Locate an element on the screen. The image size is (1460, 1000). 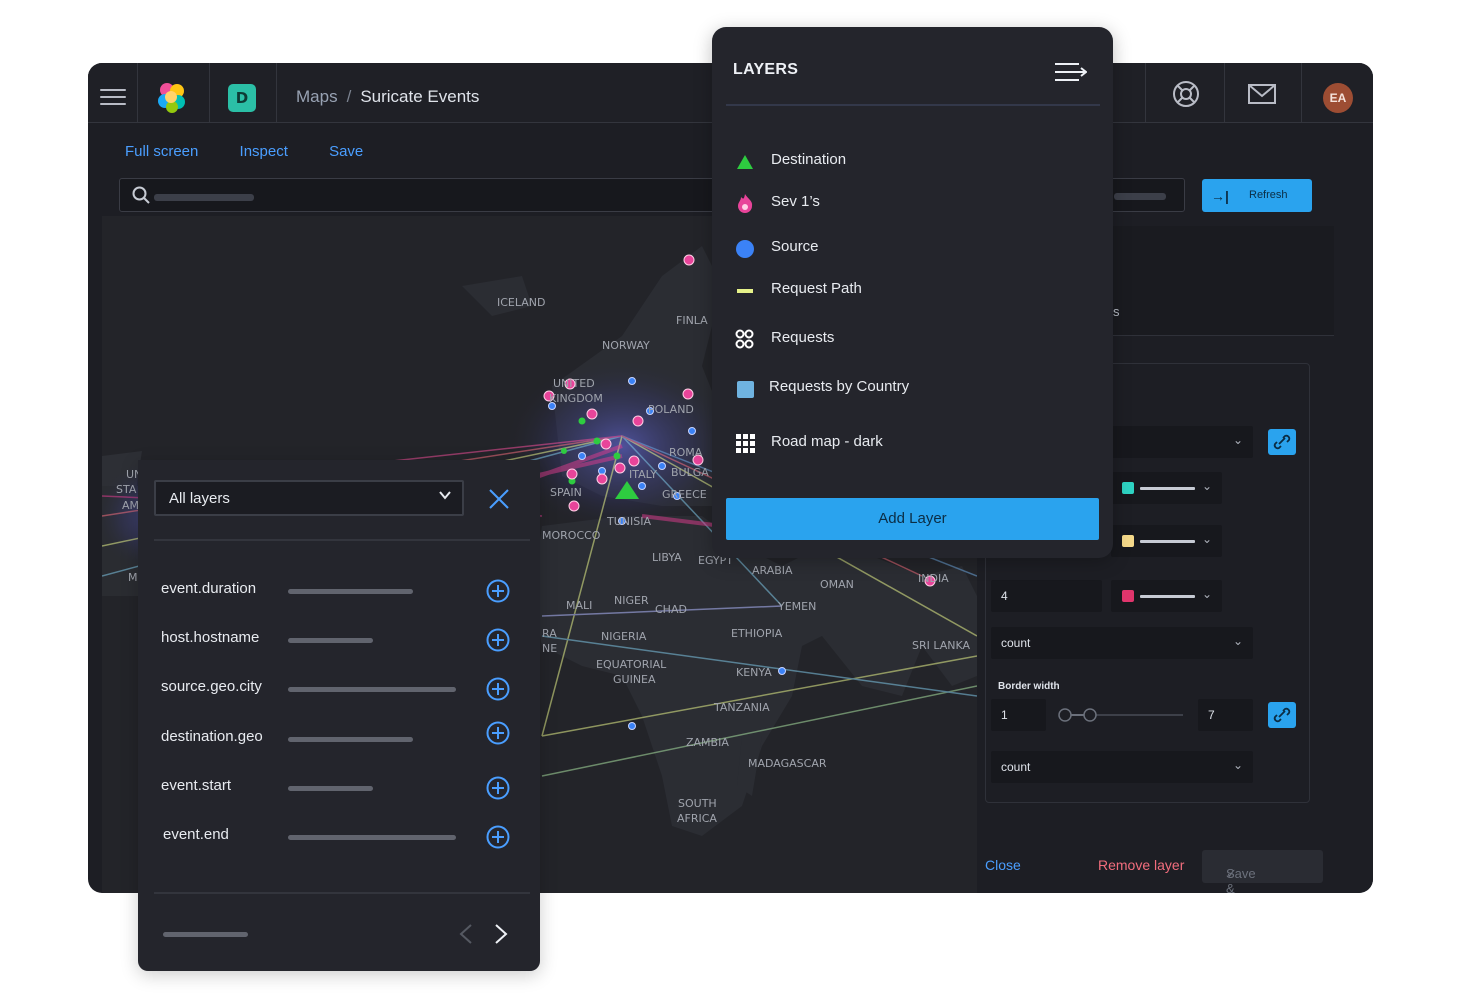
map-label: FINLA is located at coordinates (692, 320).